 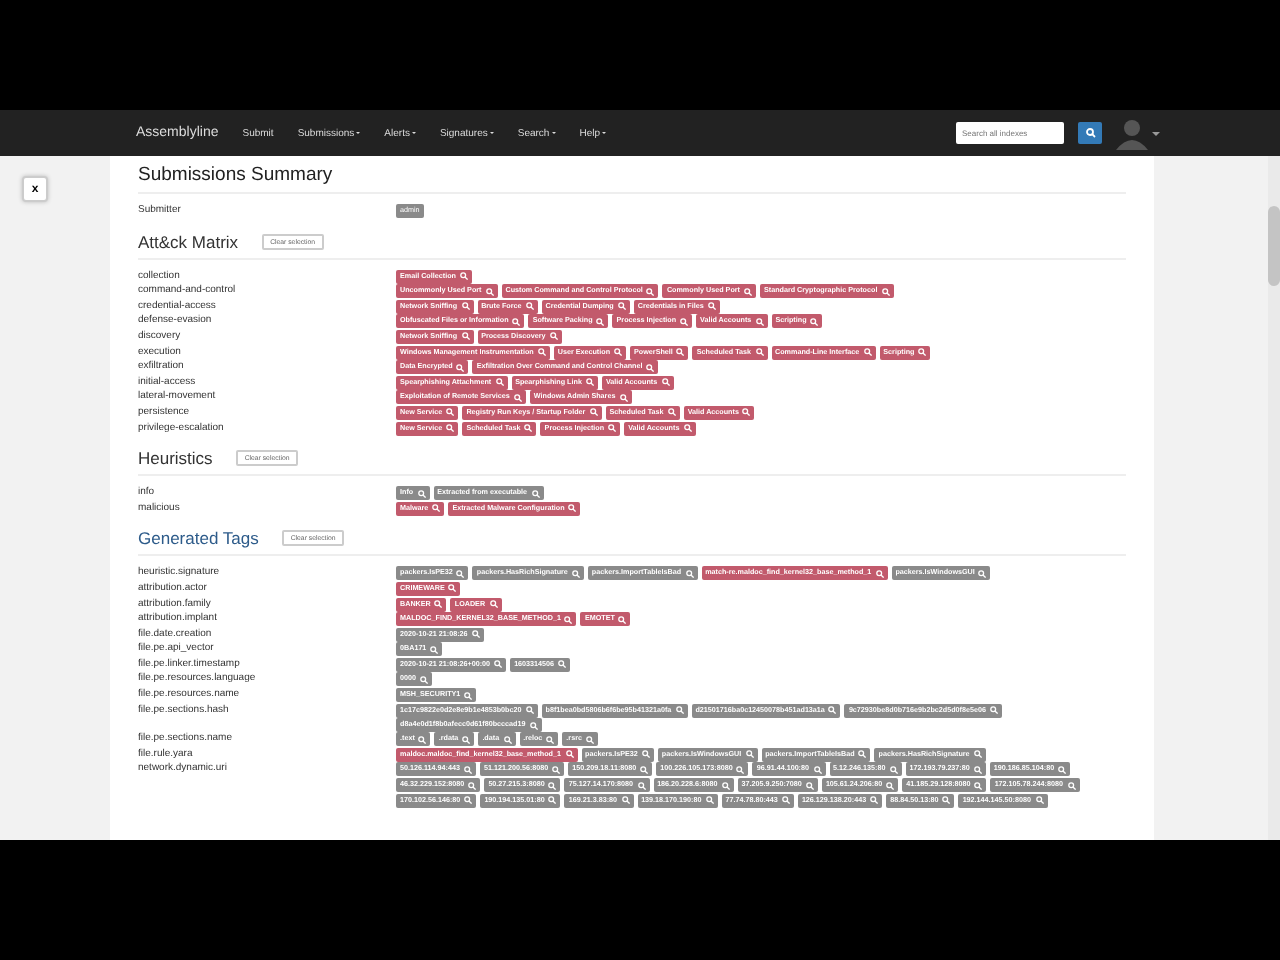 I want to click on scrollbar-thumb, so click(x=1274, y=246).